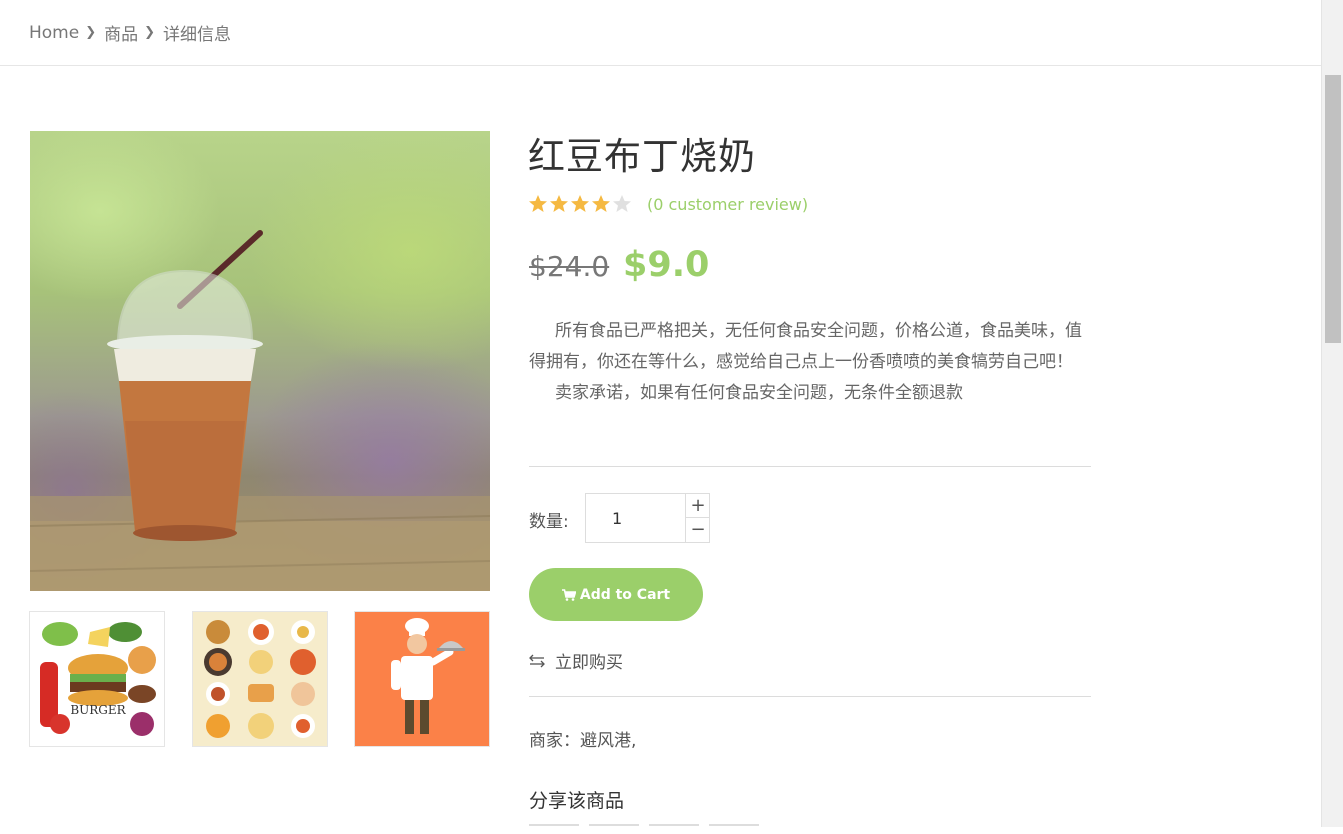  I want to click on share-title: 分享该商品, so click(577, 801).